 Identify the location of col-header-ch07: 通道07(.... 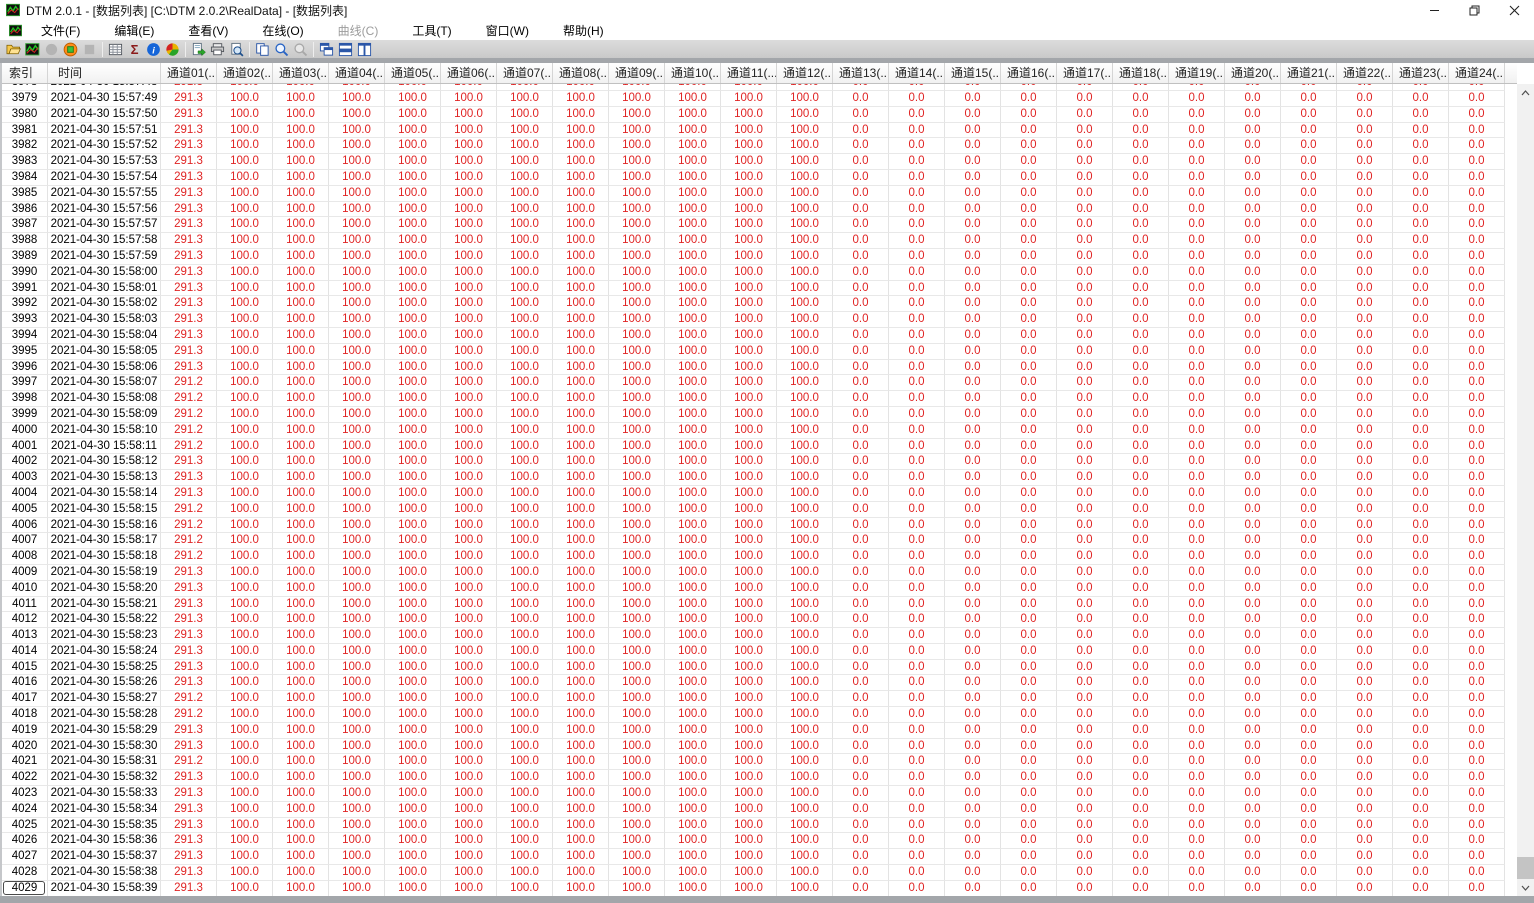
(525, 73).